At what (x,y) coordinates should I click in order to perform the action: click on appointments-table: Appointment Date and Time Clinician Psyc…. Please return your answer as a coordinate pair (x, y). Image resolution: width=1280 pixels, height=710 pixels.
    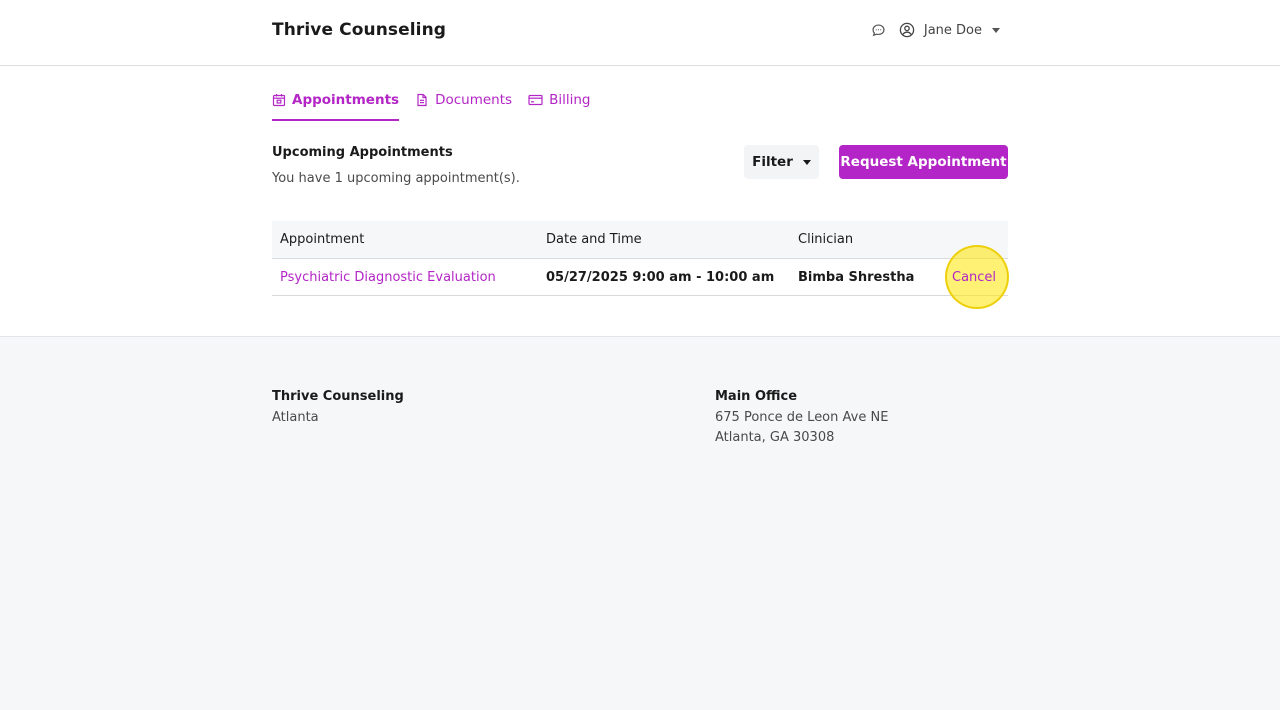
    Looking at the image, I should click on (640, 265).